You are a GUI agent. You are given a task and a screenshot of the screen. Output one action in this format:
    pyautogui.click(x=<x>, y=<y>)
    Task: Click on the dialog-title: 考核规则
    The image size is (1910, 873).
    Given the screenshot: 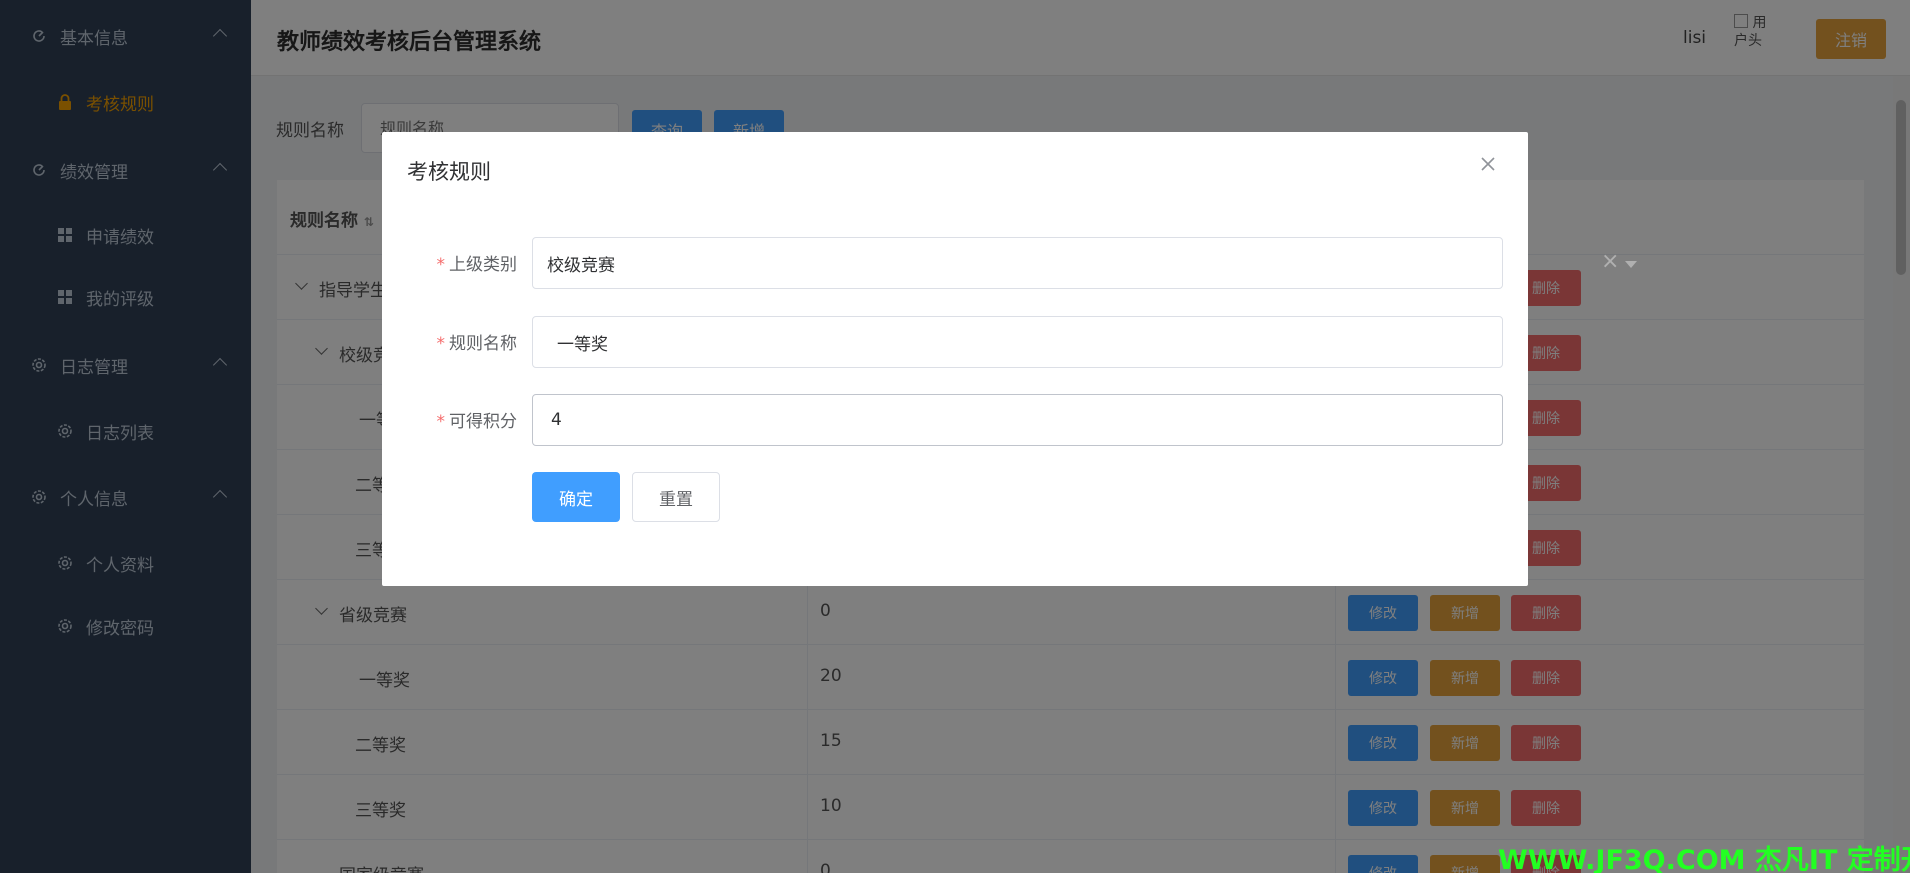 What is the action you would take?
    pyautogui.click(x=449, y=172)
    